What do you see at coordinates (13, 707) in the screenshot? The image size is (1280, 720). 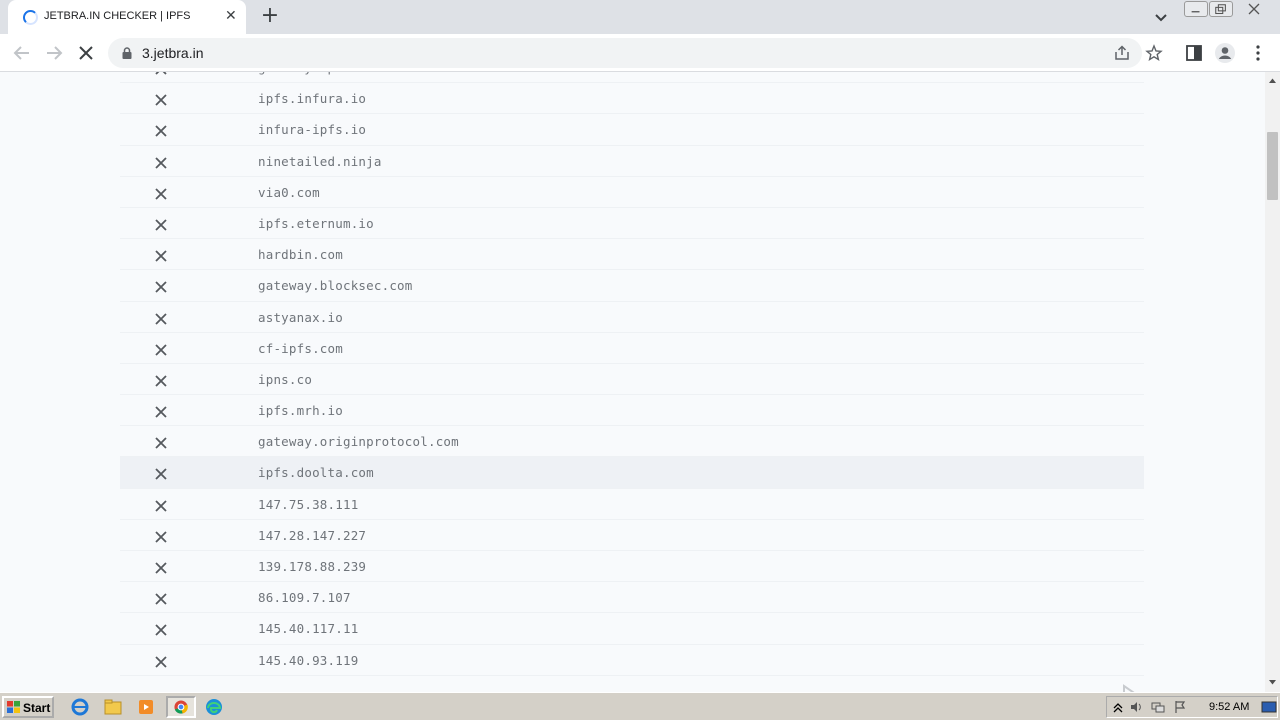 I see `windows-logo-icon` at bounding box center [13, 707].